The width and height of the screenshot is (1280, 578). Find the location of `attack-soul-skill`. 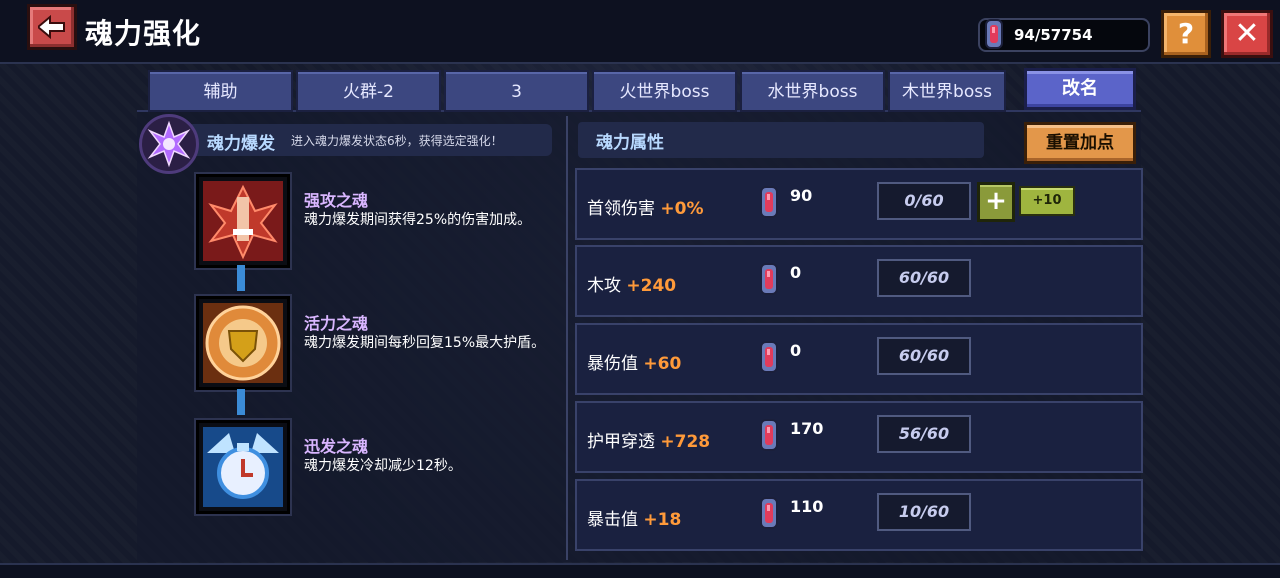

attack-soul-skill is located at coordinates (243, 221).